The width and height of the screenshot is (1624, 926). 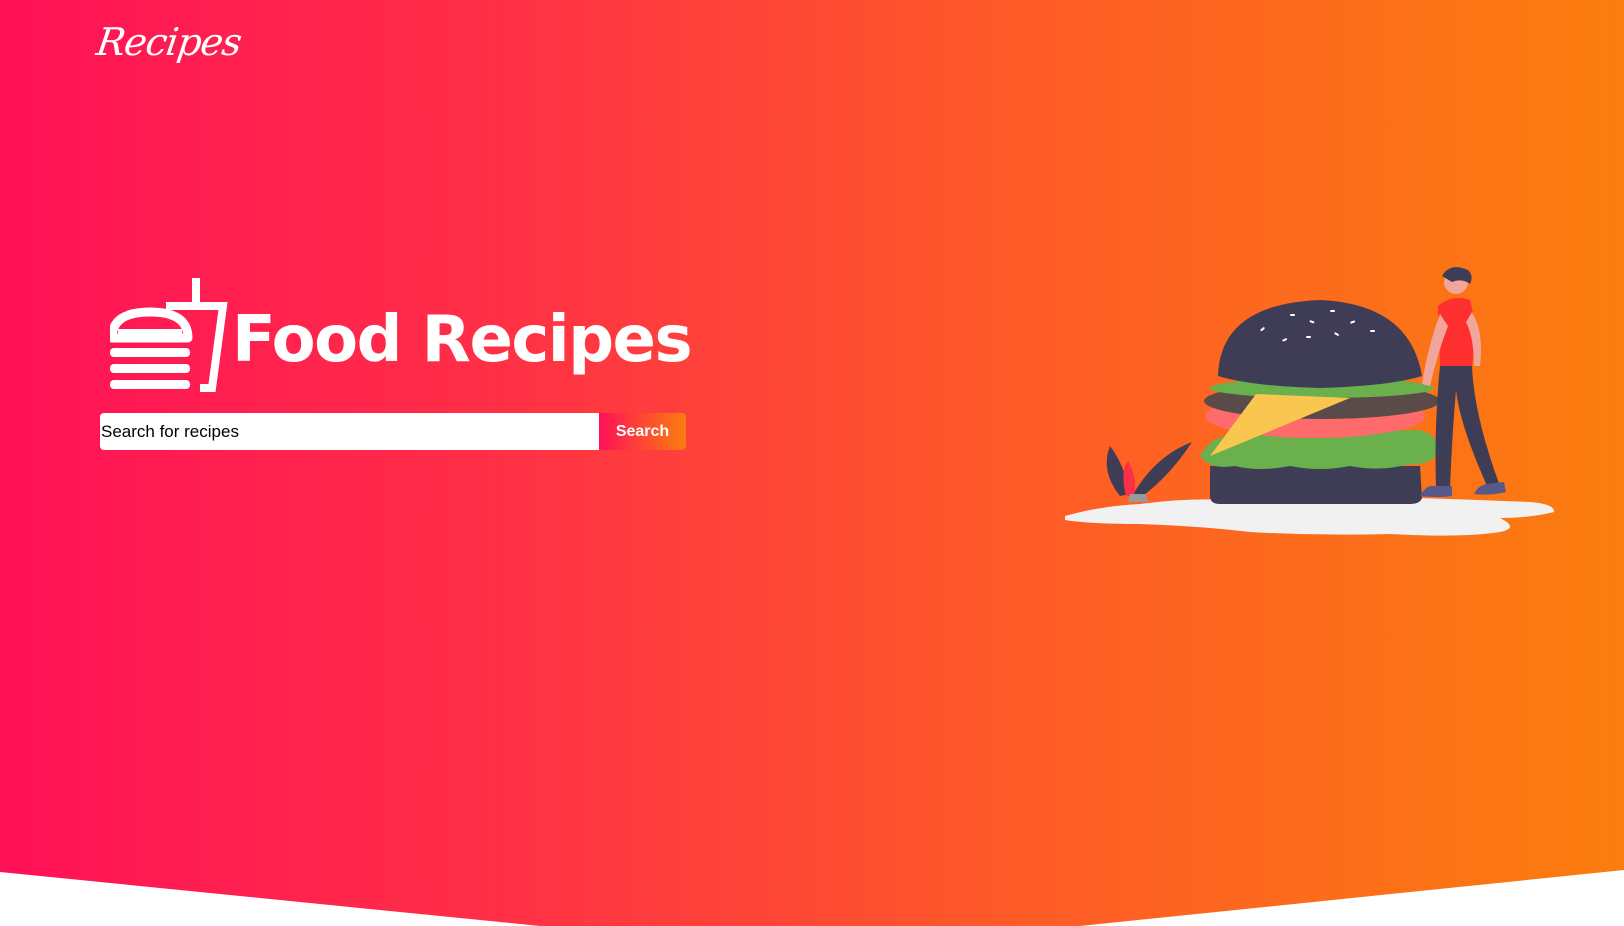 What do you see at coordinates (642, 431) in the screenshot?
I see `search-button: Search` at bounding box center [642, 431].